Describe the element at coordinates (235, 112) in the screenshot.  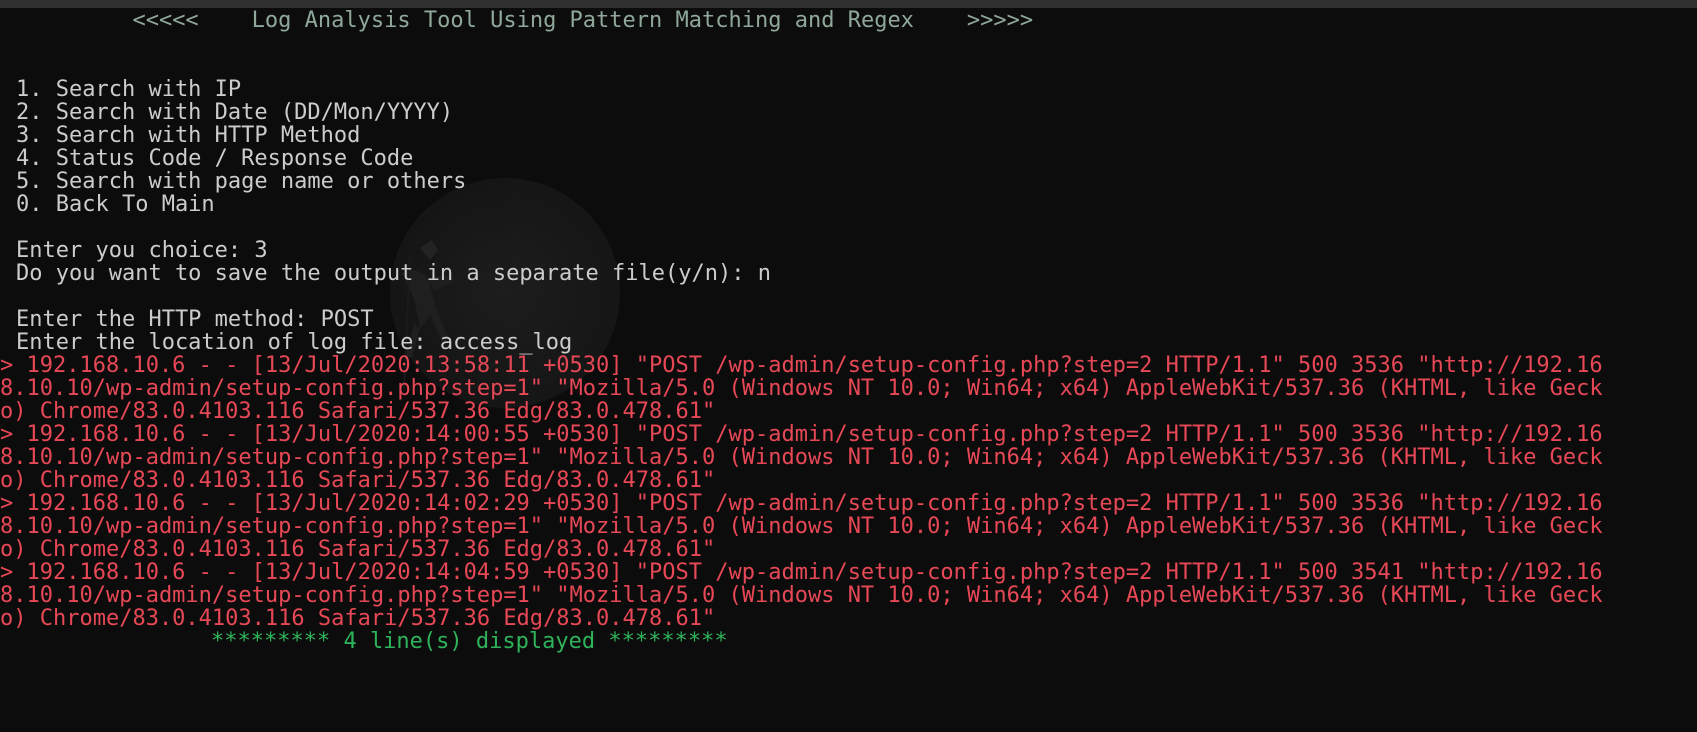
I see `menu-item-search-date: 2. Search with Date (DD/Mon/YYYY)` at that location.